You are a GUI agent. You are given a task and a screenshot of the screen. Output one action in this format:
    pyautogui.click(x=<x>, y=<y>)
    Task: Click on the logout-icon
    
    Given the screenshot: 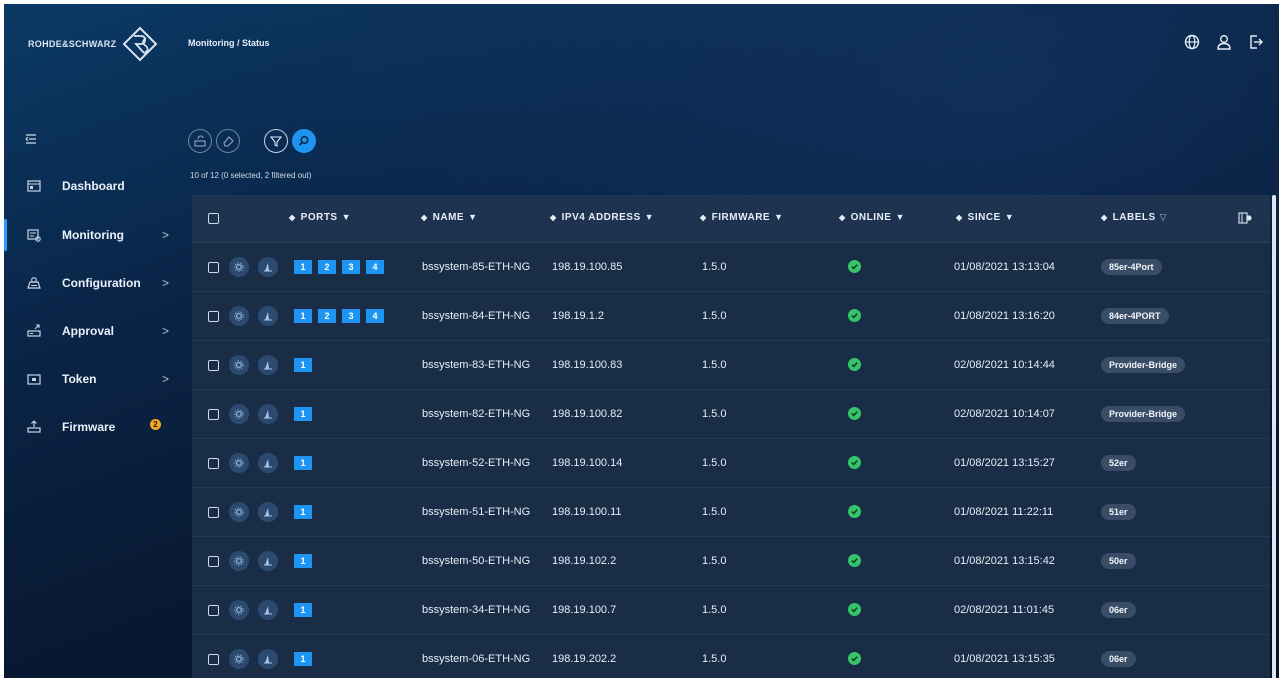 What is the action you would take?
    pyautogui.click(x=1256, y=42)
    